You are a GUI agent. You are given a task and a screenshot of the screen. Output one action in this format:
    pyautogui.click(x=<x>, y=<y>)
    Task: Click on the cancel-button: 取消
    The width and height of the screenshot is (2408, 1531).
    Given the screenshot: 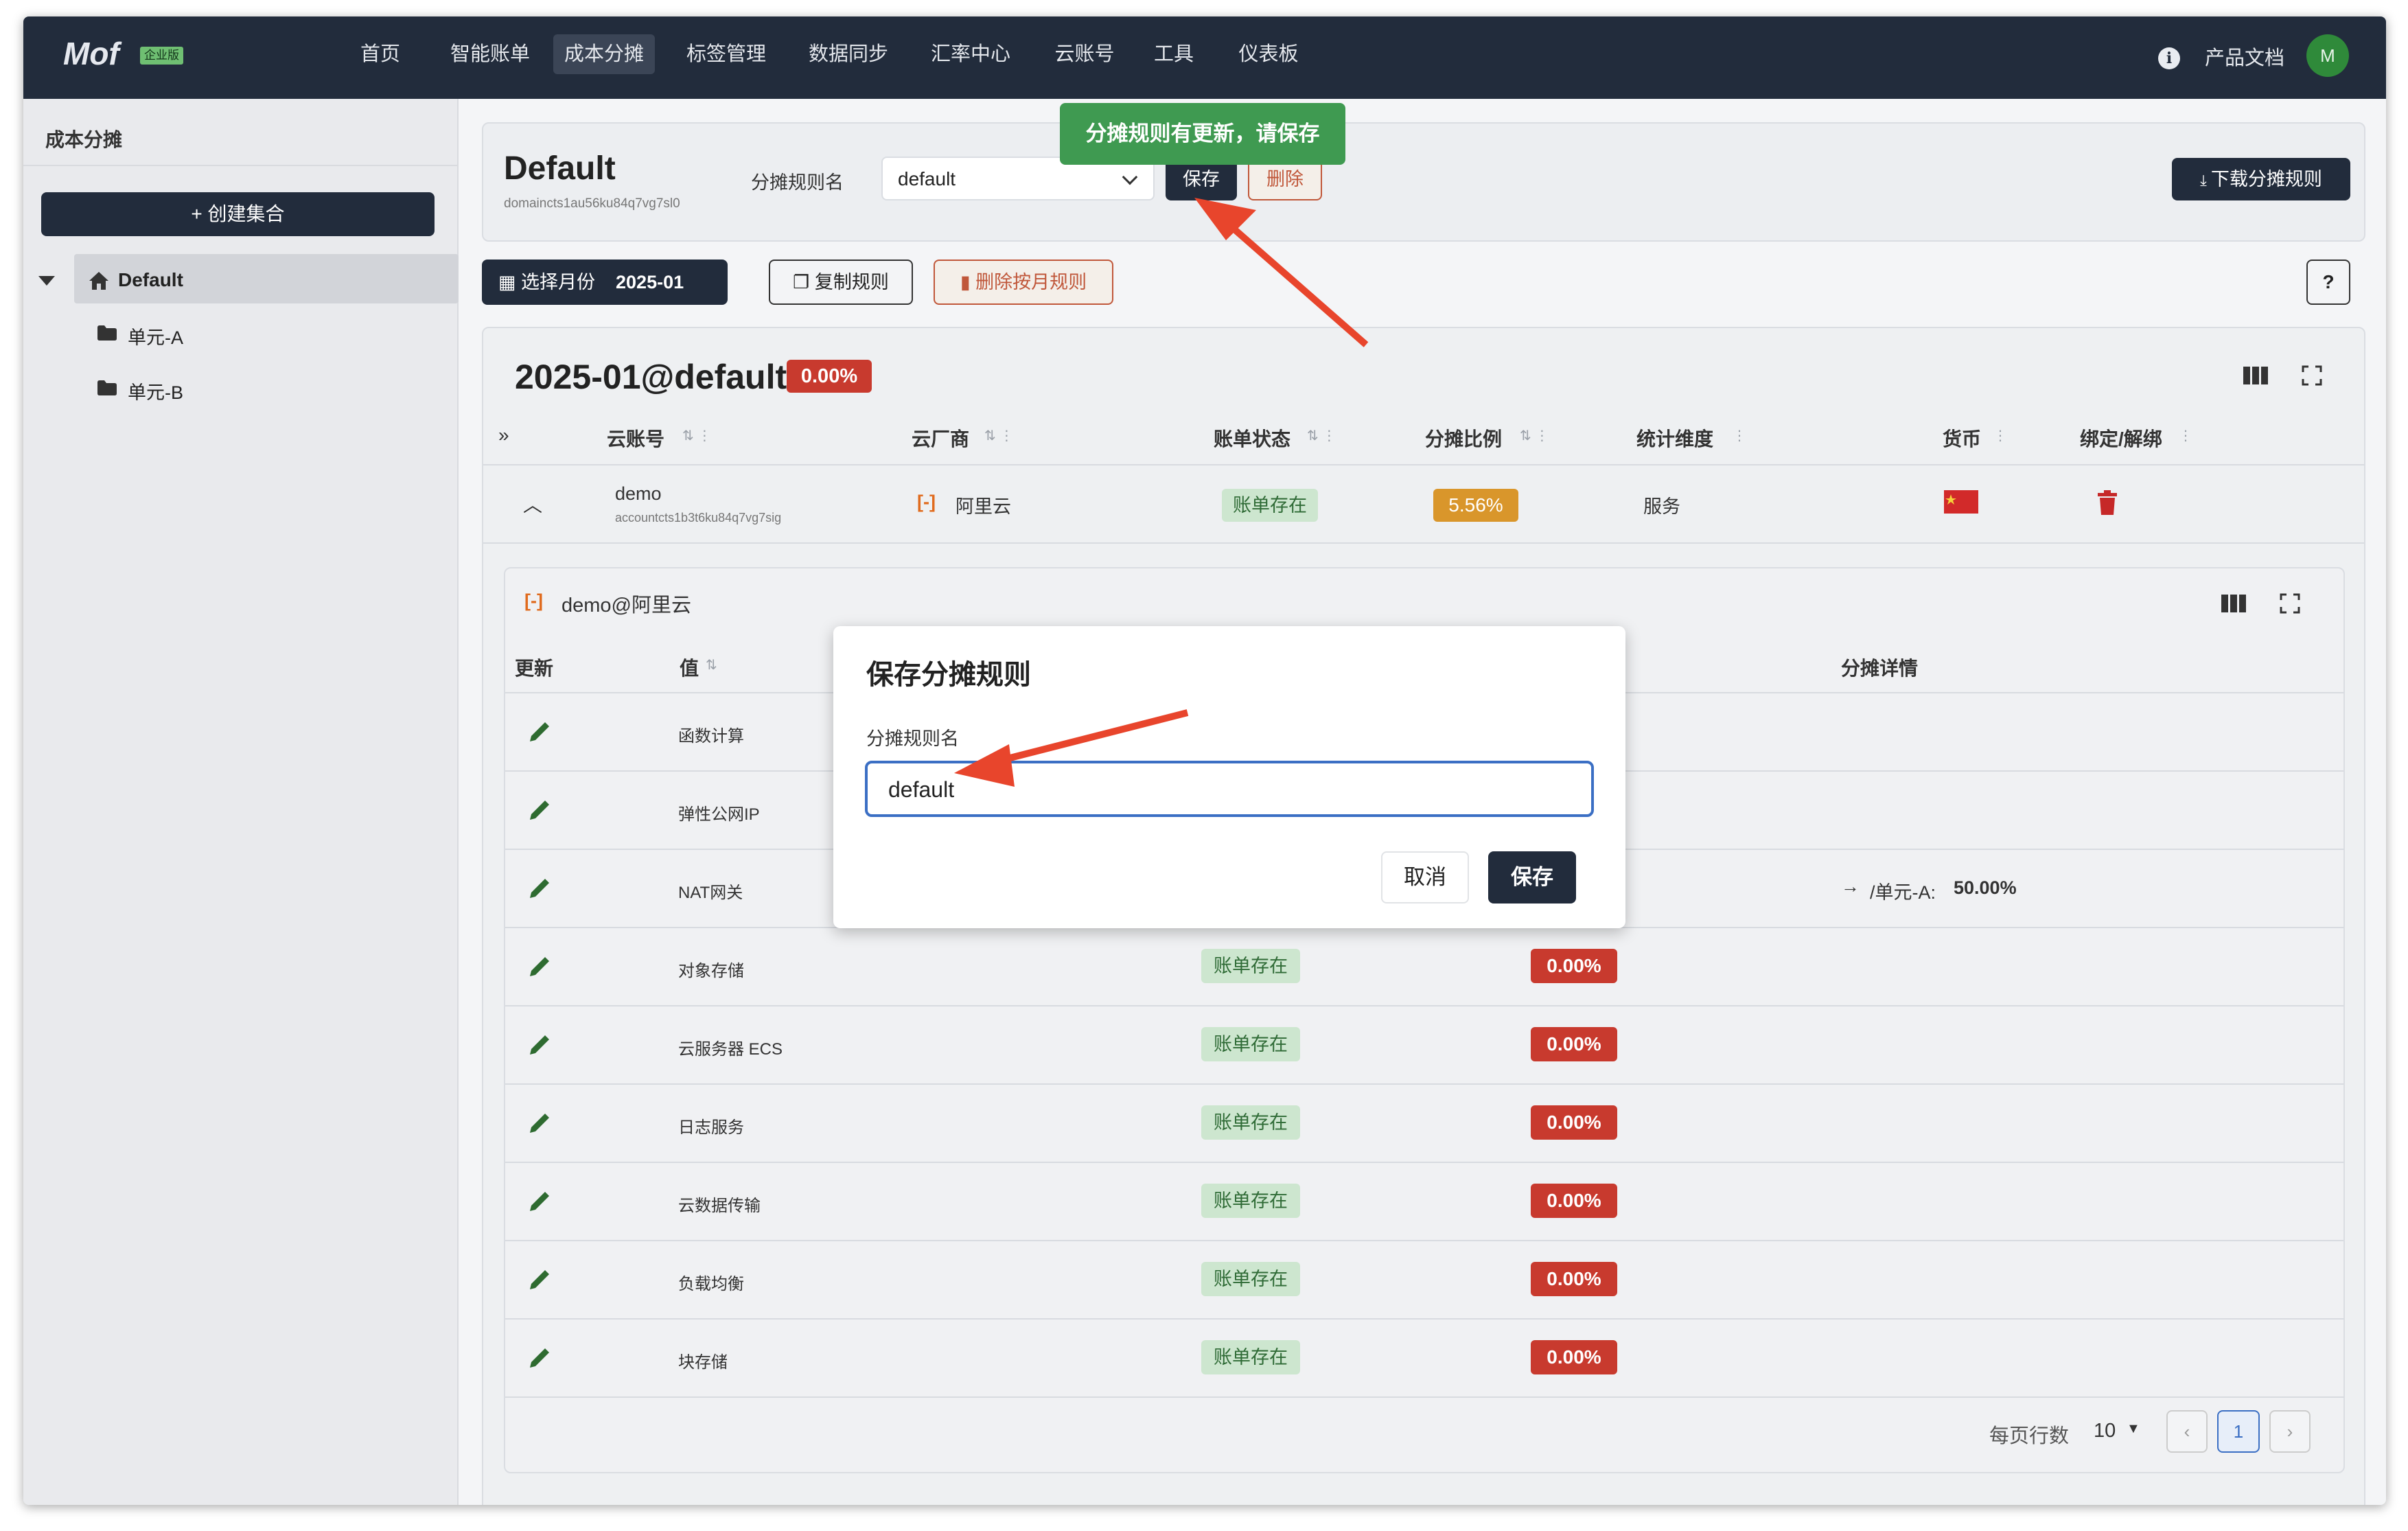 What is the action you would take?
    pyautogui.click(x=1425, y=877)
    